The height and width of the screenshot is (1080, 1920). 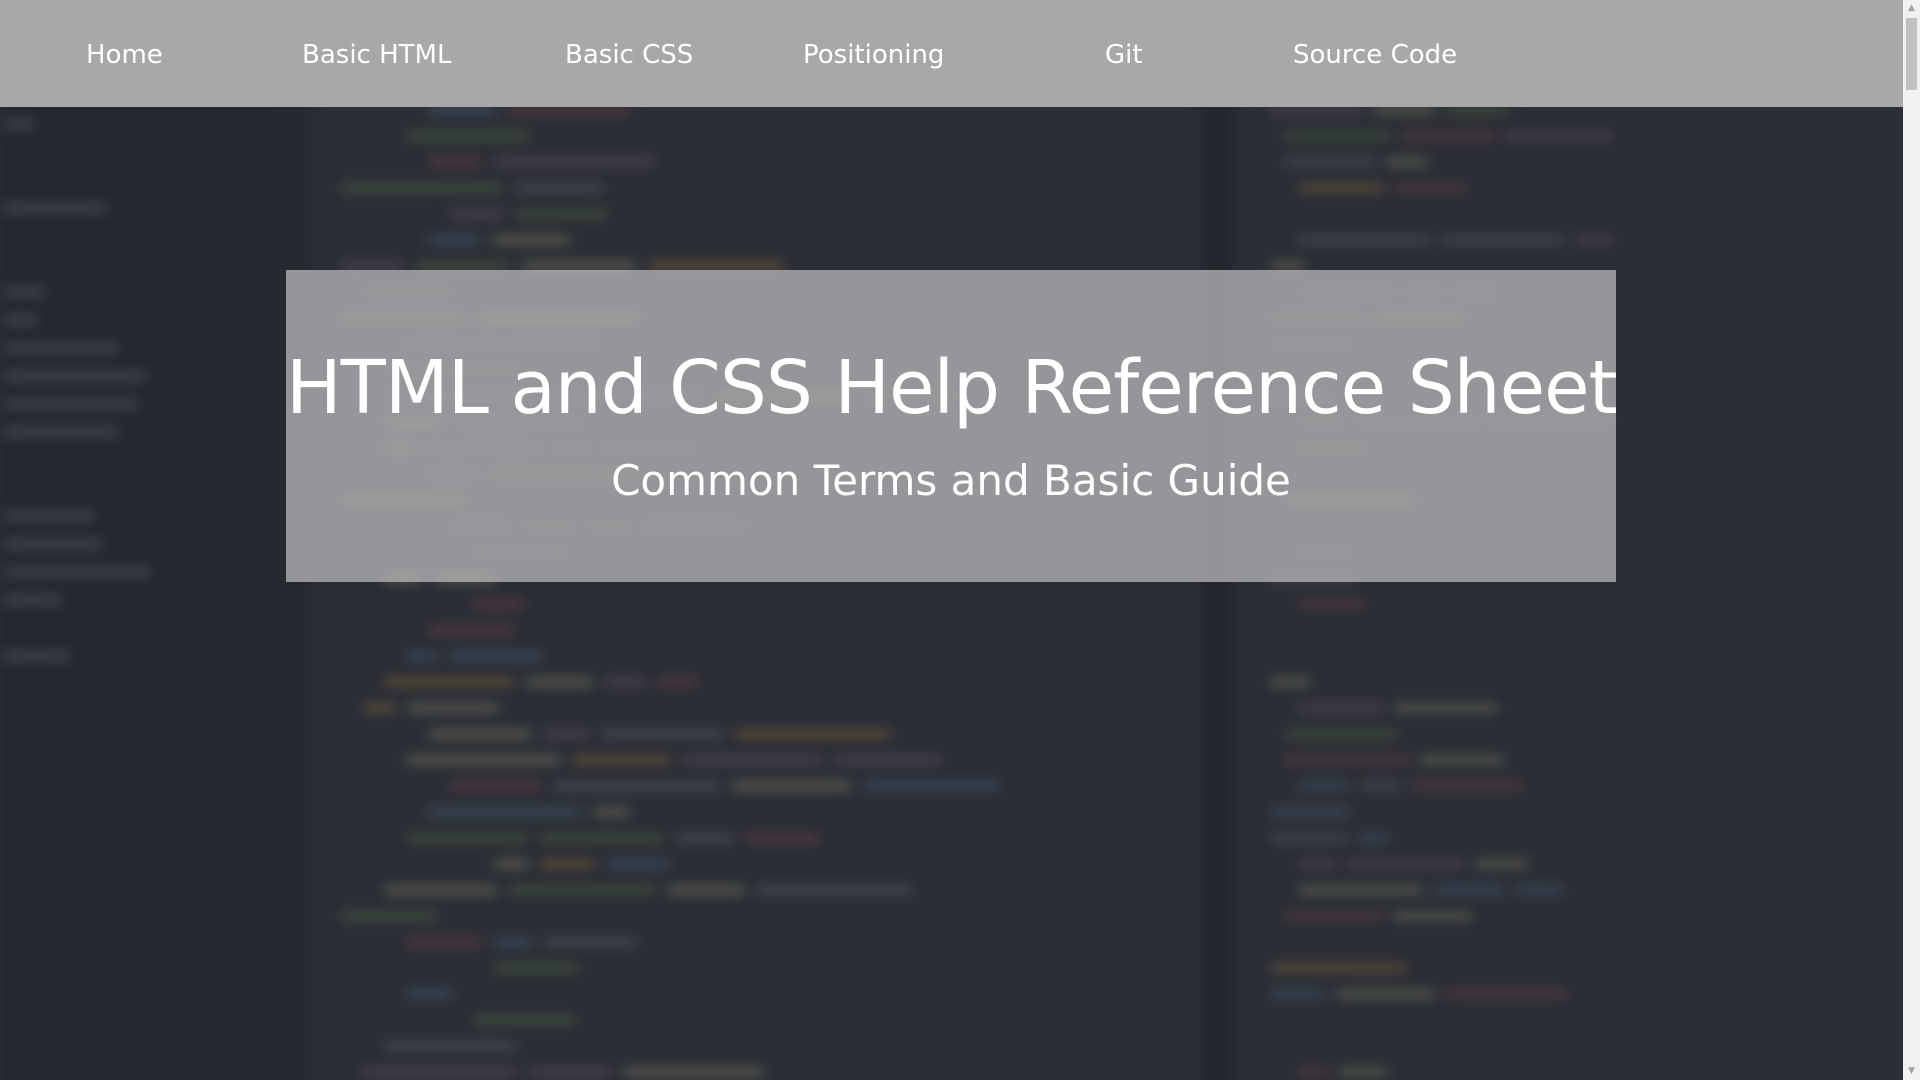 I want to click on nav-link-basic-html: Basic HTML, so click(x=376, y=53).